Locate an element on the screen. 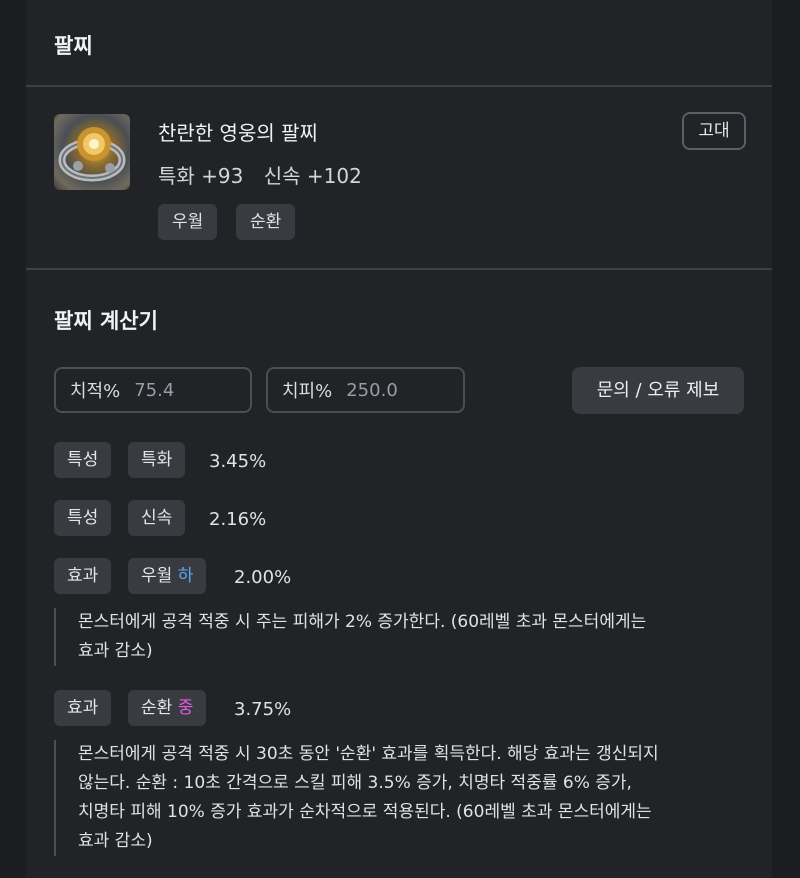 Image resolution: width=800 pixels, height=878 pixels. item-name: 찬란한 영웅의 팔찌 is located at coordinates (238, 133).